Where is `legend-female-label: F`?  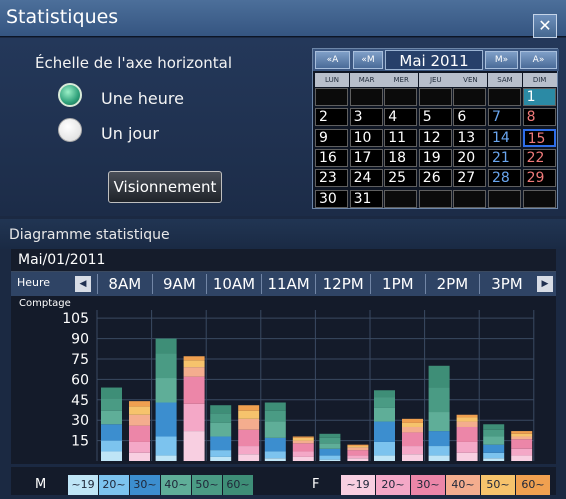 legend-female-label: F is located at coordinates (316, 484).